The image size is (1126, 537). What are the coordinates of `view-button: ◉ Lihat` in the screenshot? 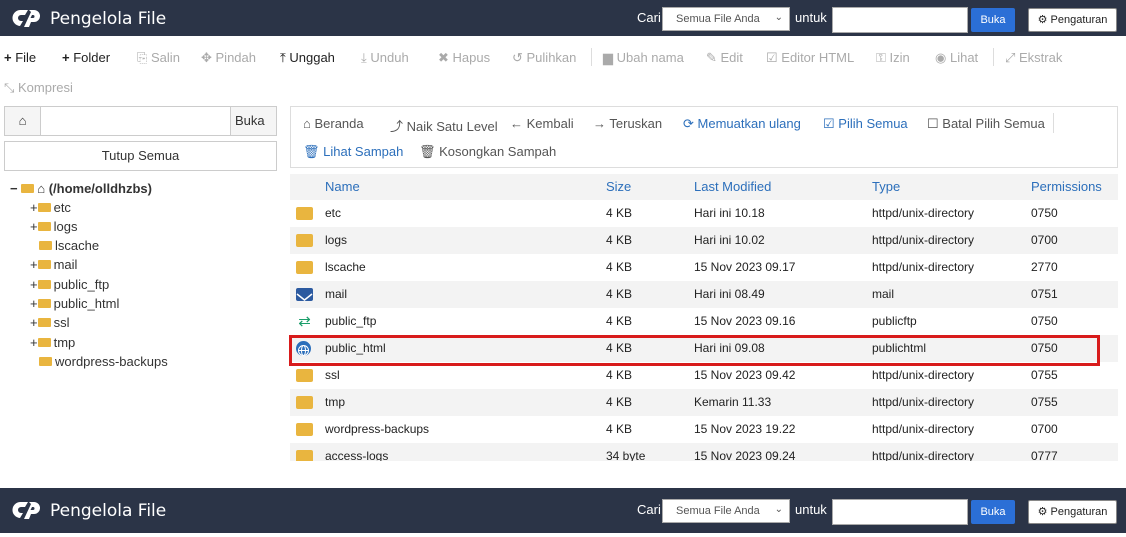 It's located at (956, 58).